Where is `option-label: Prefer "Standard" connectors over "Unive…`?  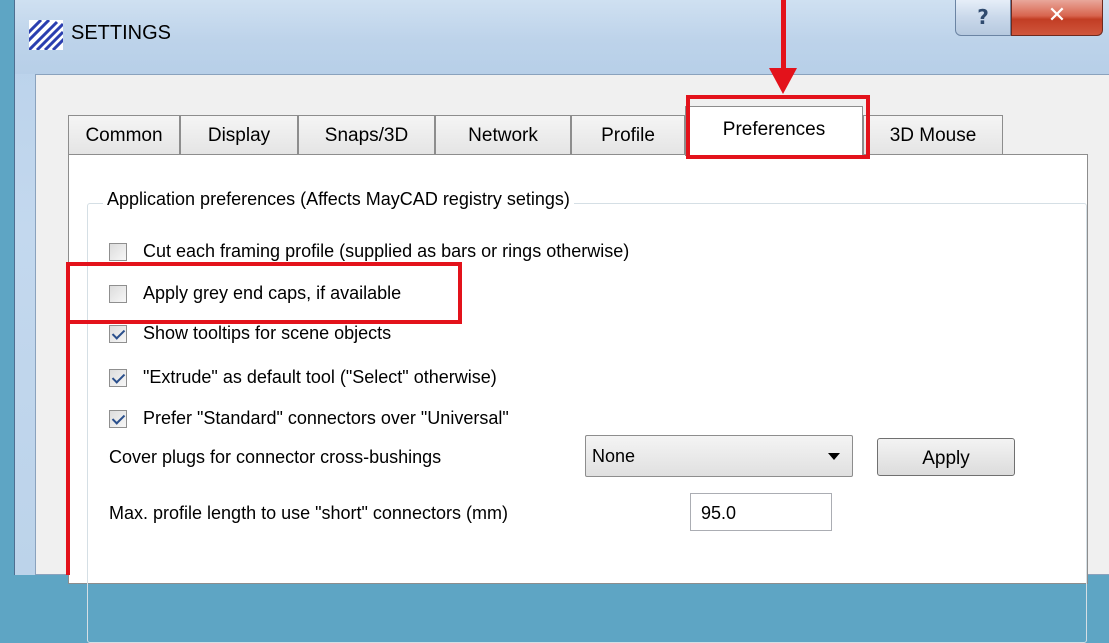 option-label: Prefer "Standard" connectors over "Unive… is located at coordinates (326, 418).